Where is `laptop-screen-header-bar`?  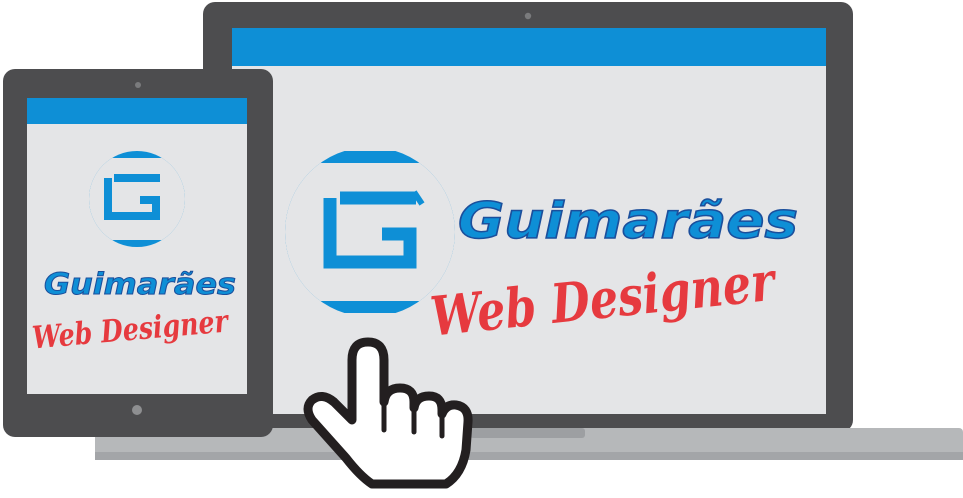
laptop-screen-header-bar is located at coordinates (529, 47).